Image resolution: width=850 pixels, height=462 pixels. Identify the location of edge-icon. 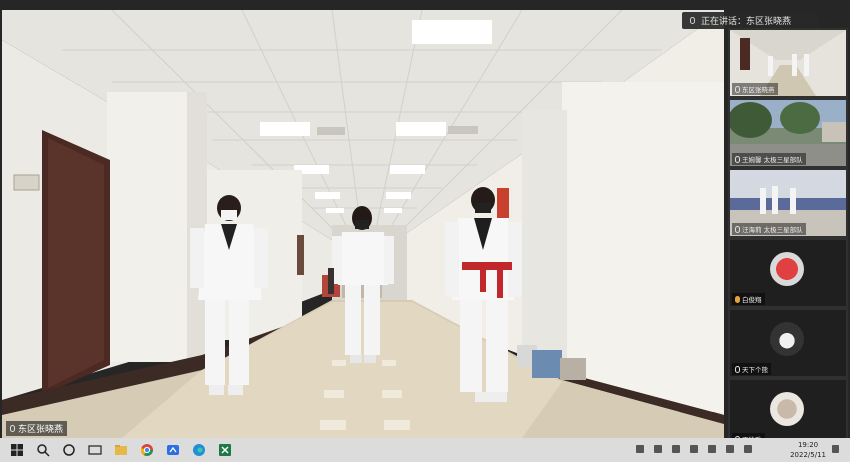
(199, 450).